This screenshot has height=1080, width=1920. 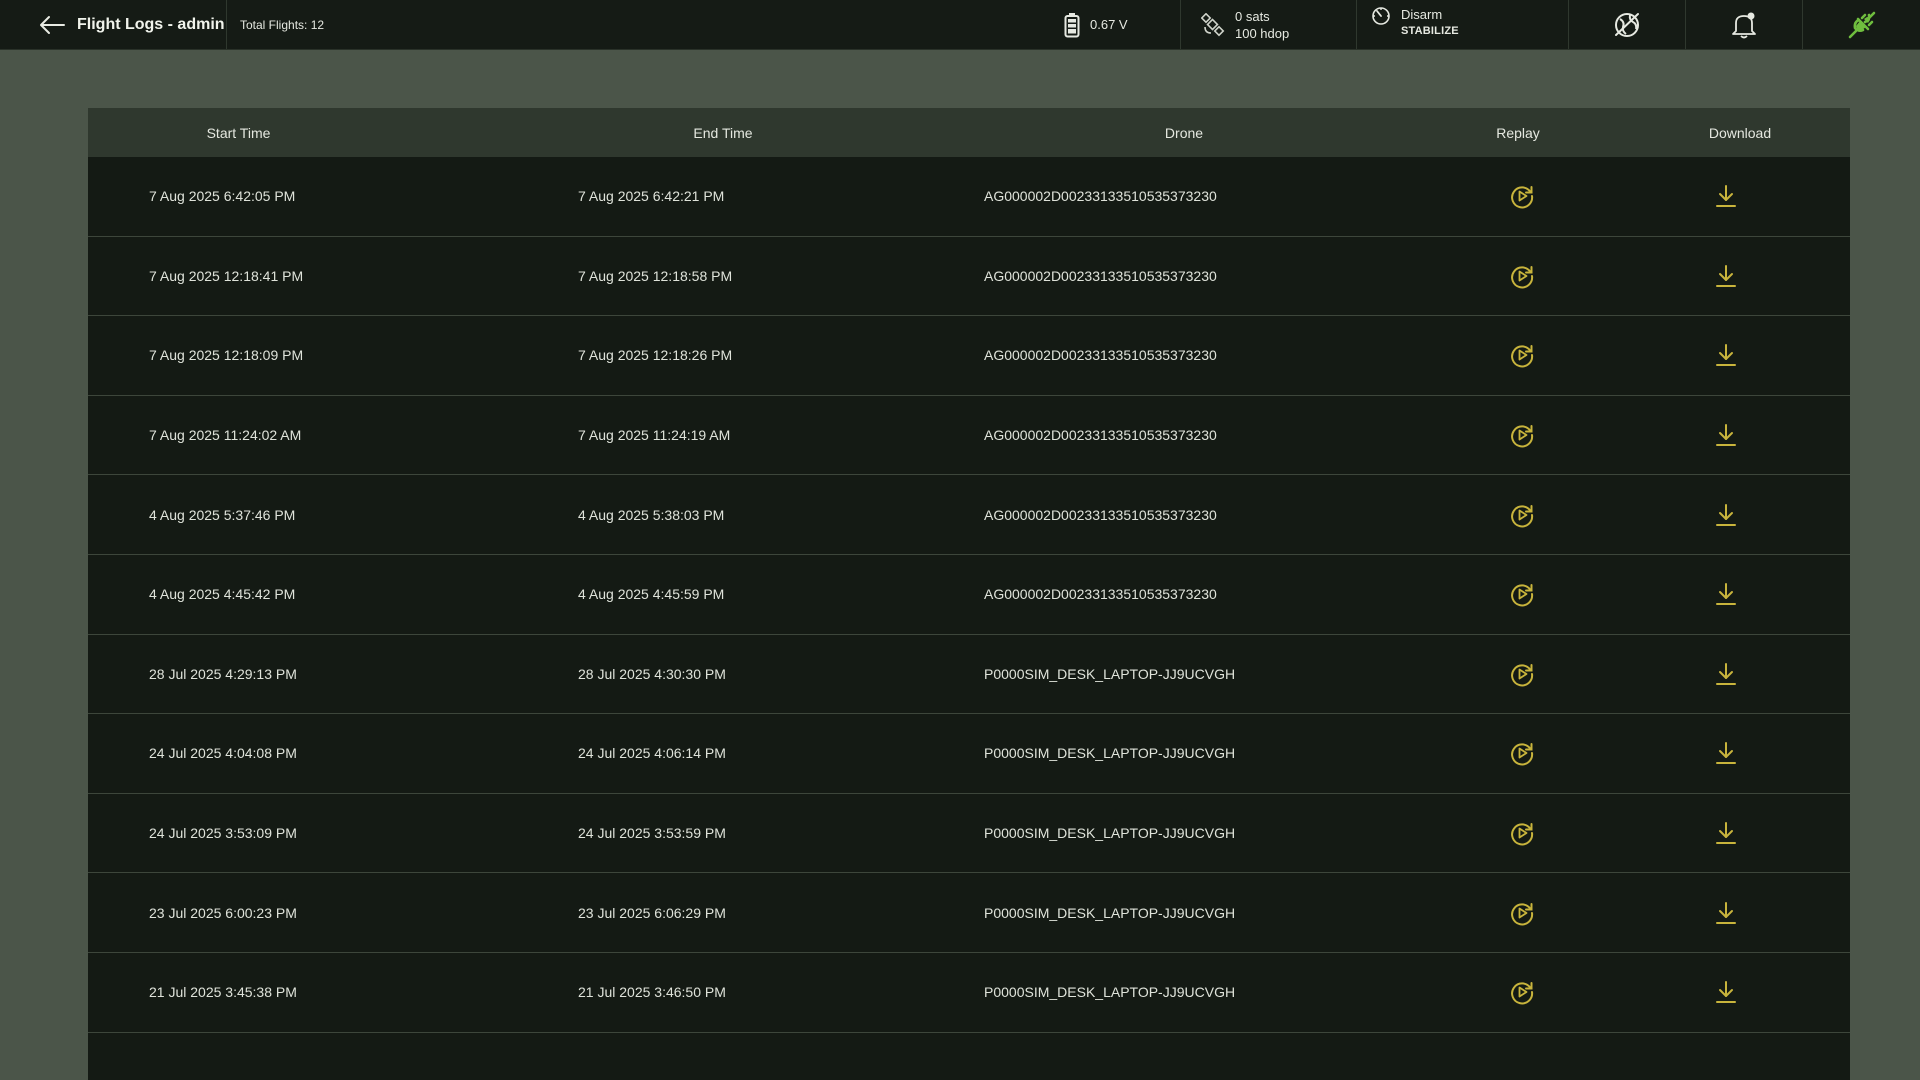 I want to click on start-time-cell: 7 Aug 2025 6:42:05 PM, so click(x=222, y=196).